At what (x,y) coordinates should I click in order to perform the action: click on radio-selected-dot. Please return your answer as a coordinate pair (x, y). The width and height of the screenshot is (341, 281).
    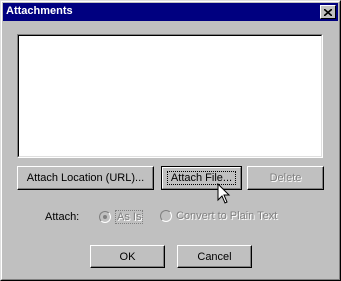
    Looking at the image, I should click on (105, 217).